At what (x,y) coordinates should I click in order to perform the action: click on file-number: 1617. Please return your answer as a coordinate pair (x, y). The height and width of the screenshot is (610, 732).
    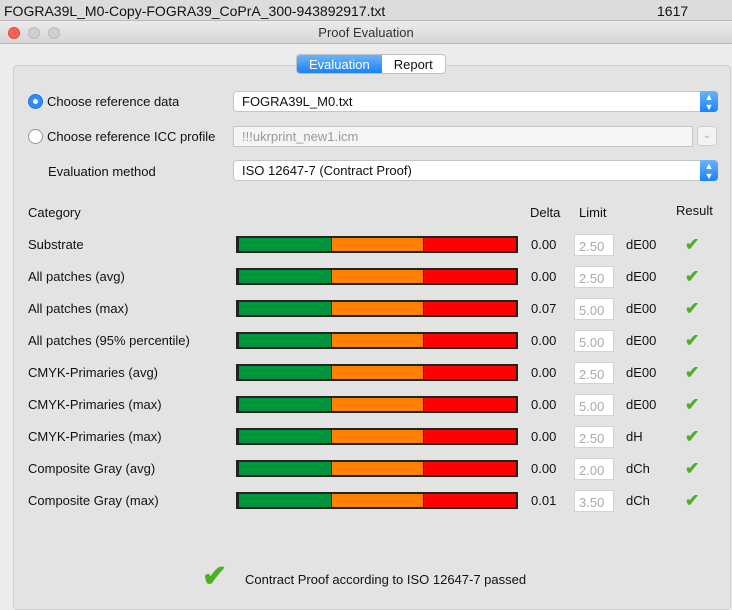
    Looking at the image, I should click on (673, 11).